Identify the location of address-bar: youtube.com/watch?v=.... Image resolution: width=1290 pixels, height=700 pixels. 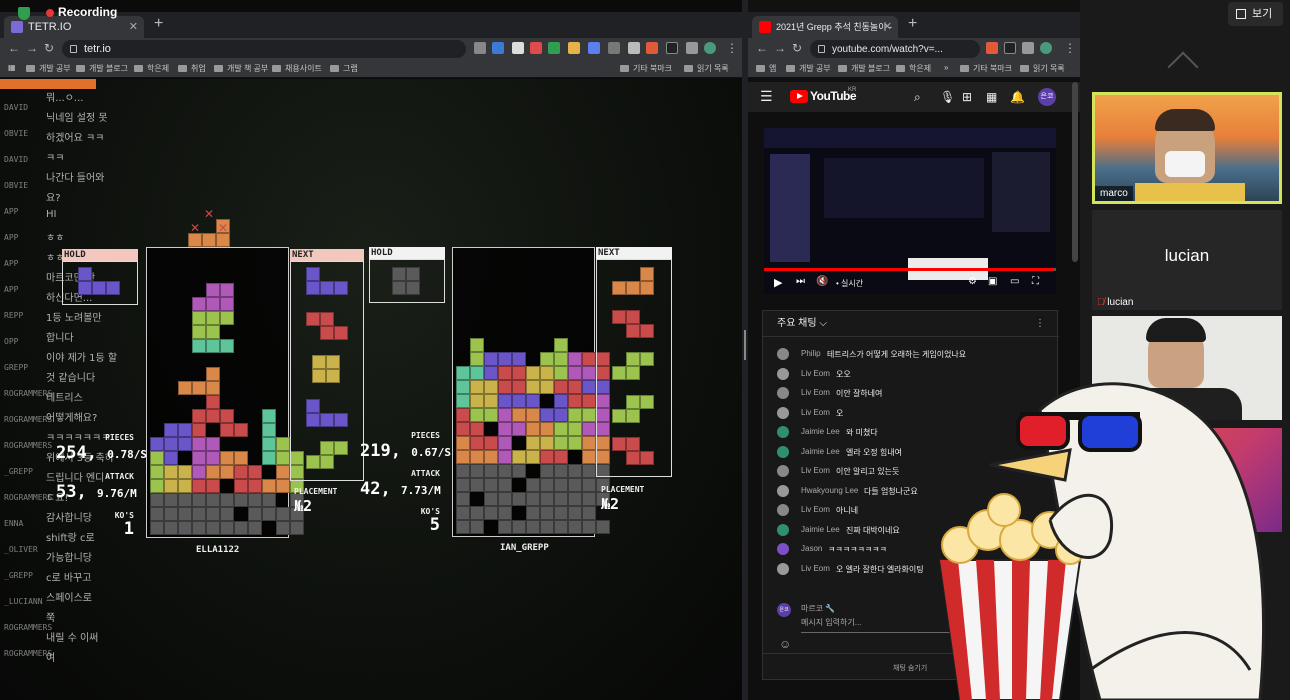
(895, 49).